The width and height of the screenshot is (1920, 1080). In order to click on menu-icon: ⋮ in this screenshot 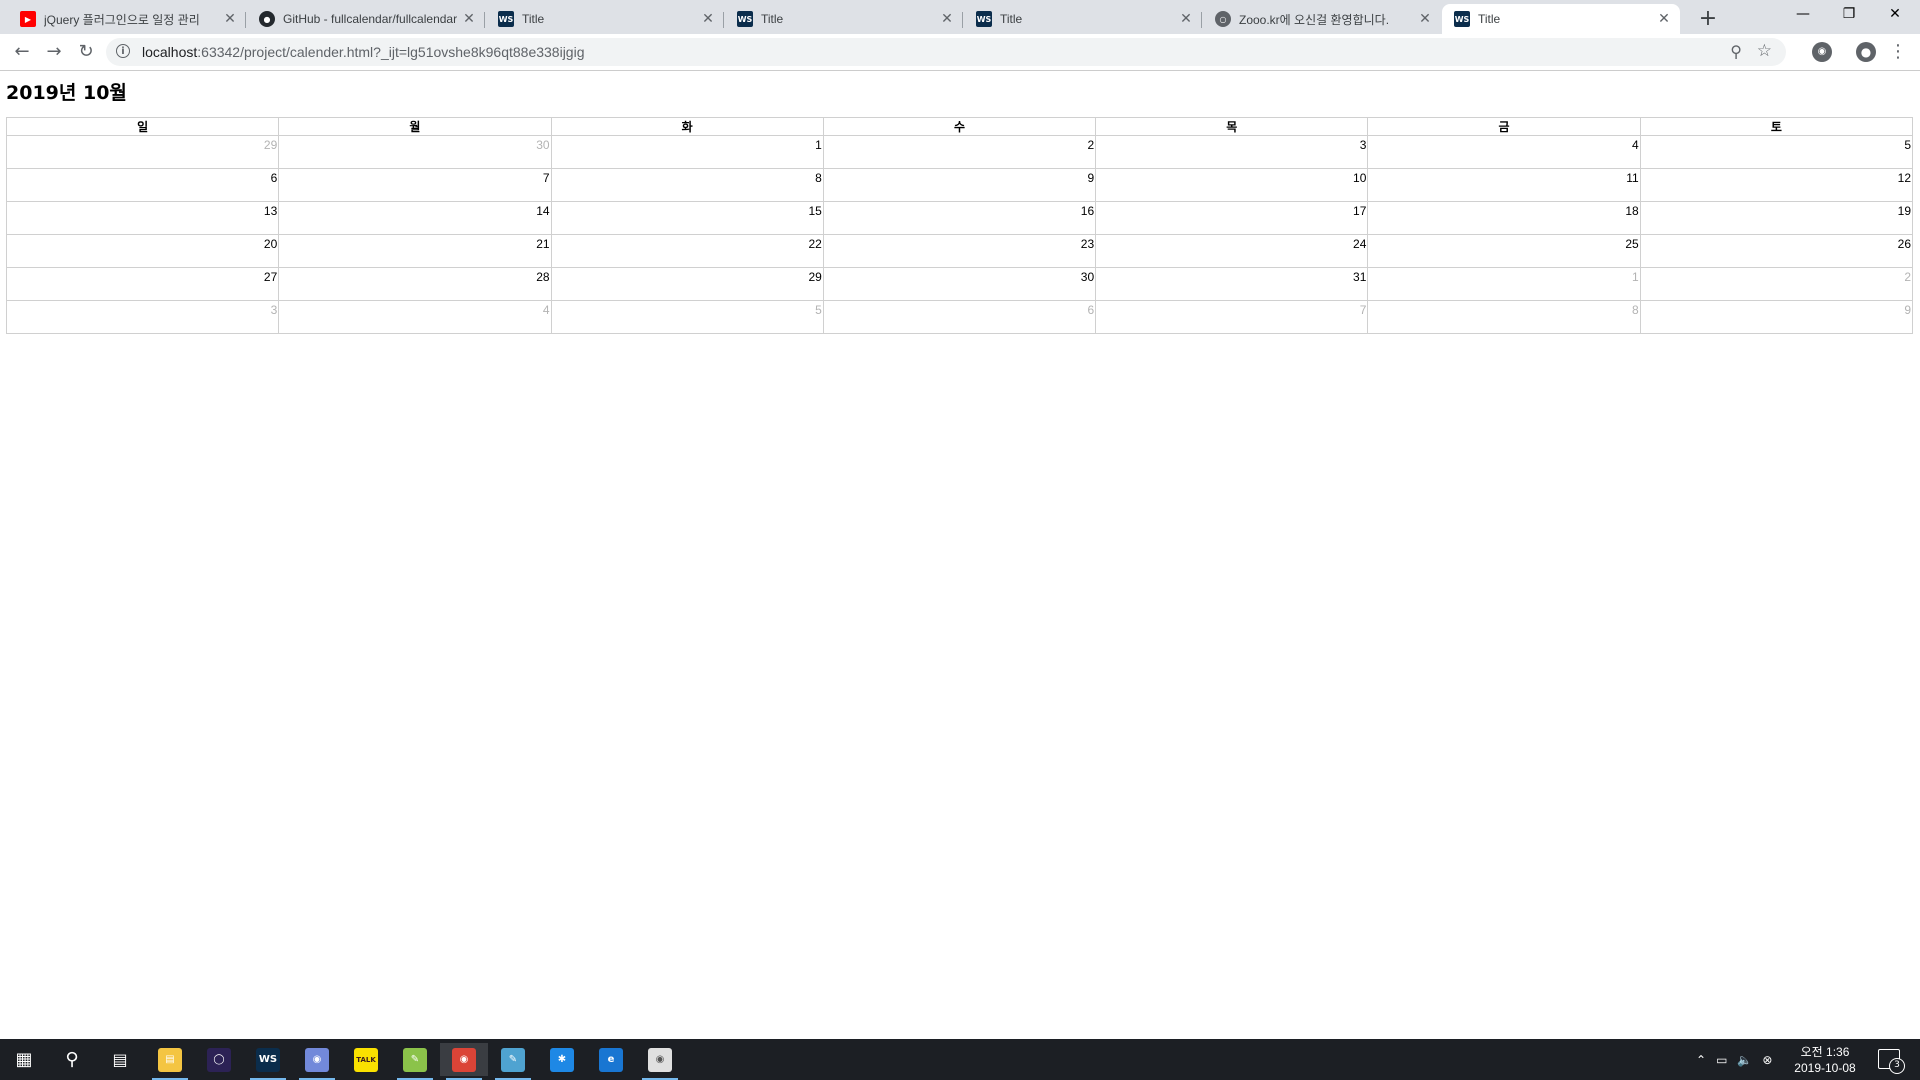, I will do `click(1898, 52)`.